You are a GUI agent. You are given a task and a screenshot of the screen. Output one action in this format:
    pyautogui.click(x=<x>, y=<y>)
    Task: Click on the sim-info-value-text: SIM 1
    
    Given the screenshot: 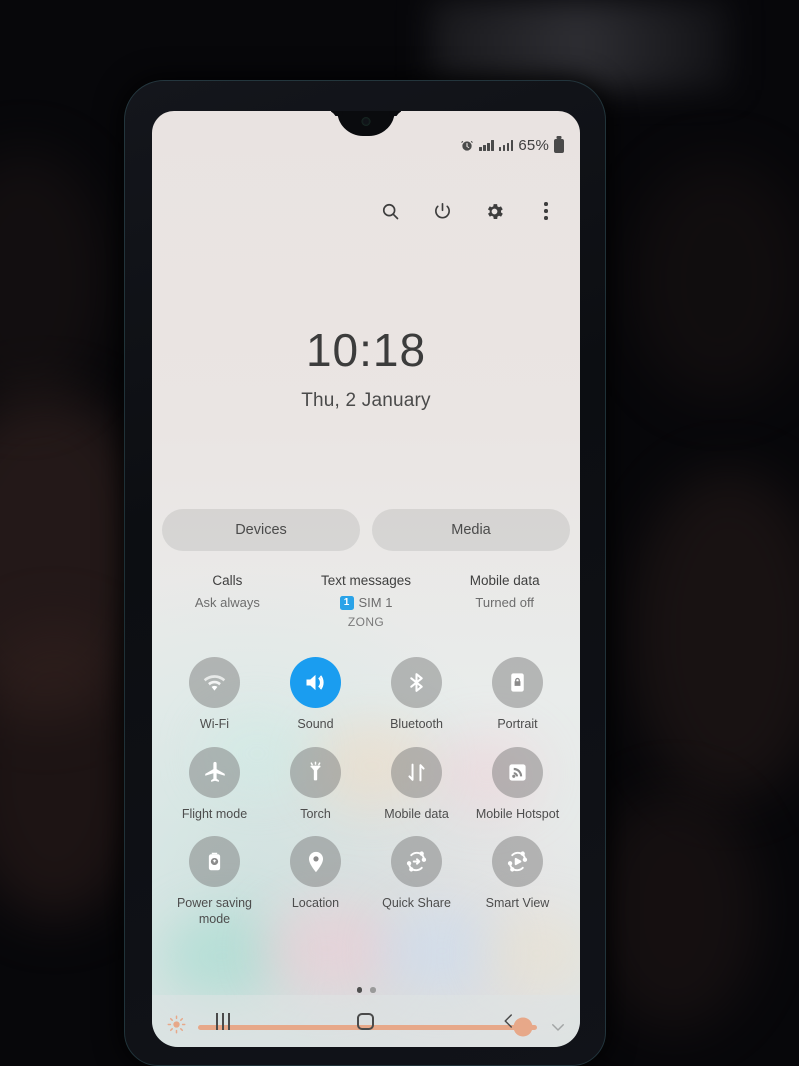 What is the action you would take?
    pyautogui.click(x=375, y=602)
    